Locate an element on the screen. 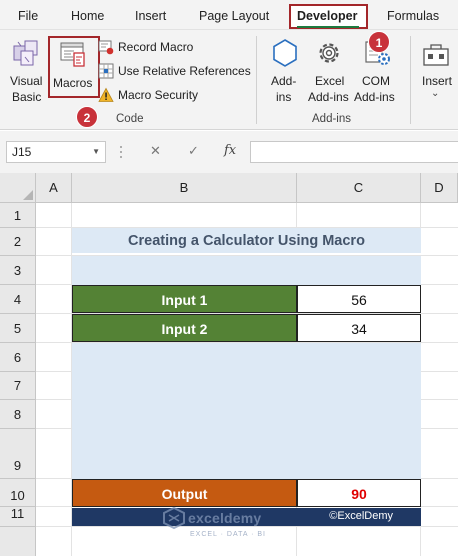  copyright-text: ©ExcelDemy is located at coordinates (361, 516).